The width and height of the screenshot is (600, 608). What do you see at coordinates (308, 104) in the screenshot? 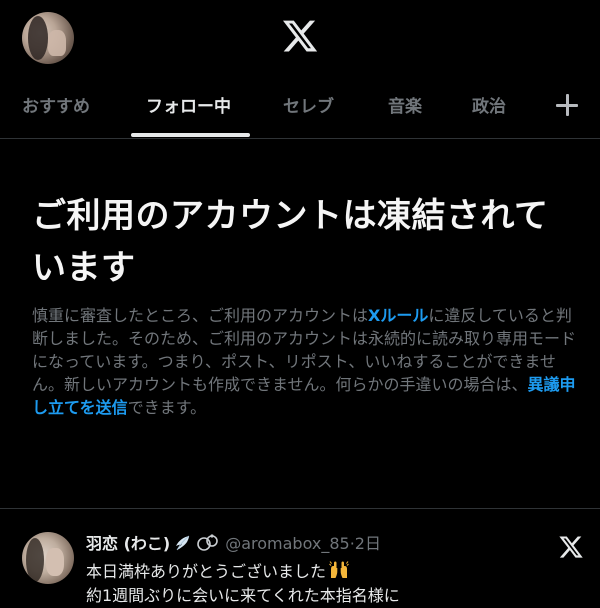
I see `tab-celebrity: セレブ` at bounding box center [308, 104].